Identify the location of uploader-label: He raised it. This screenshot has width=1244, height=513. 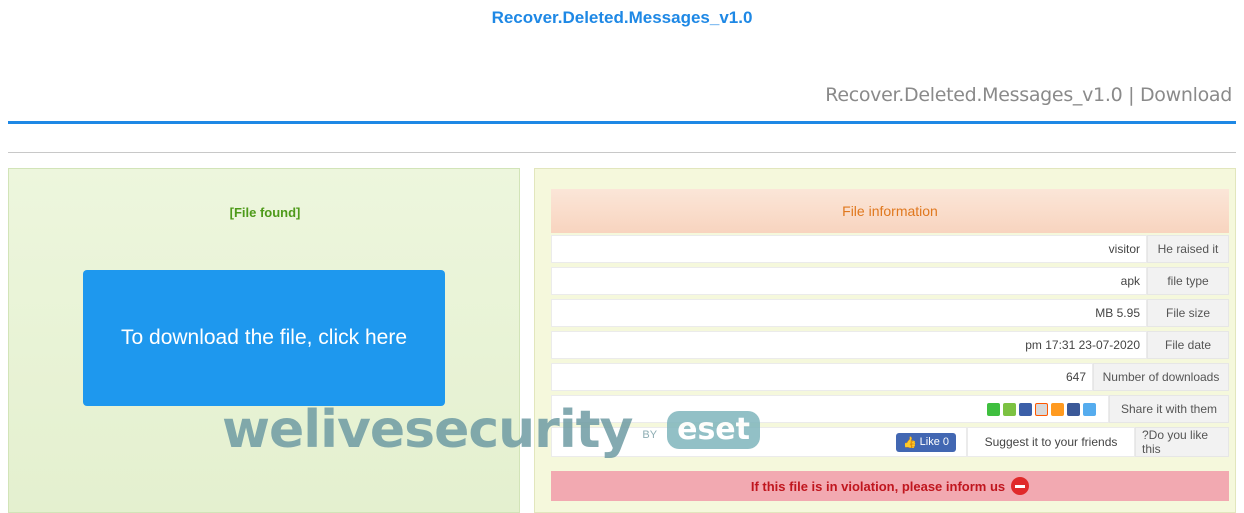
(1188, 249).